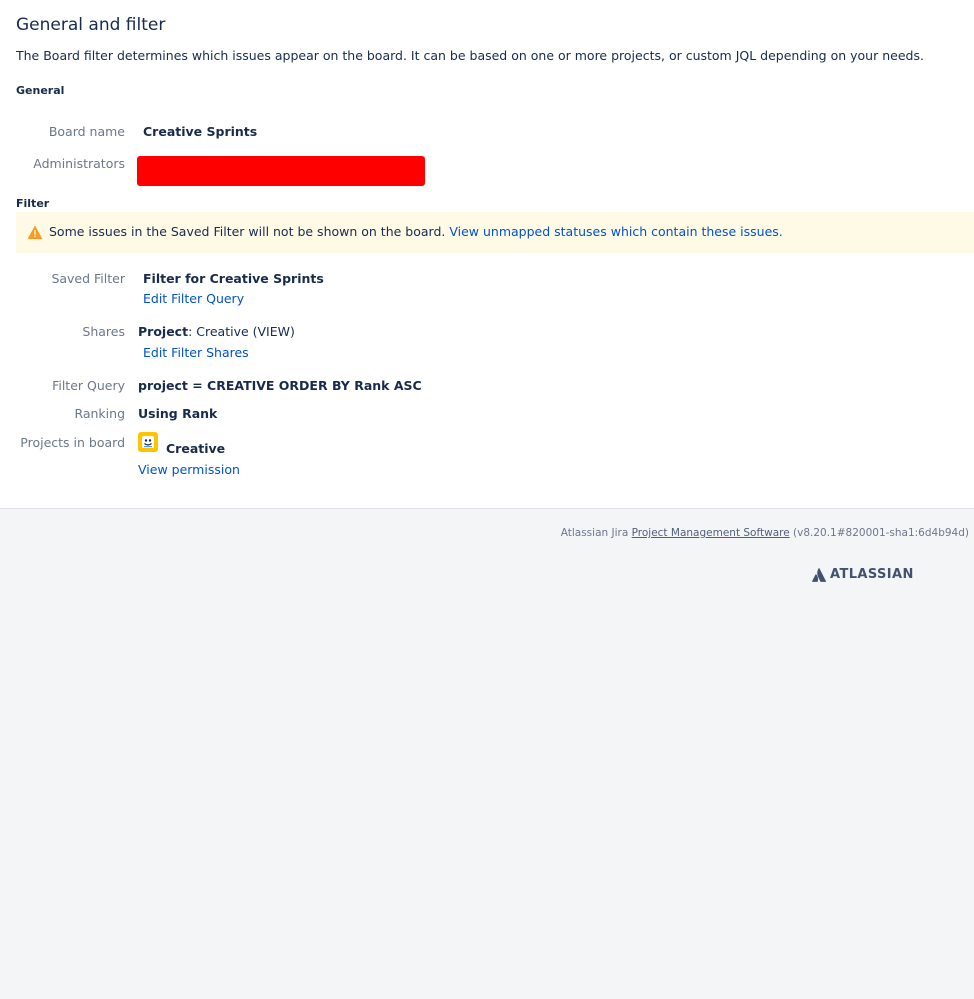  What do you see at coordinates (178, 413) in the screenshot?
I see `ranking-value: Using Rank` at bounding box center [178, 413].